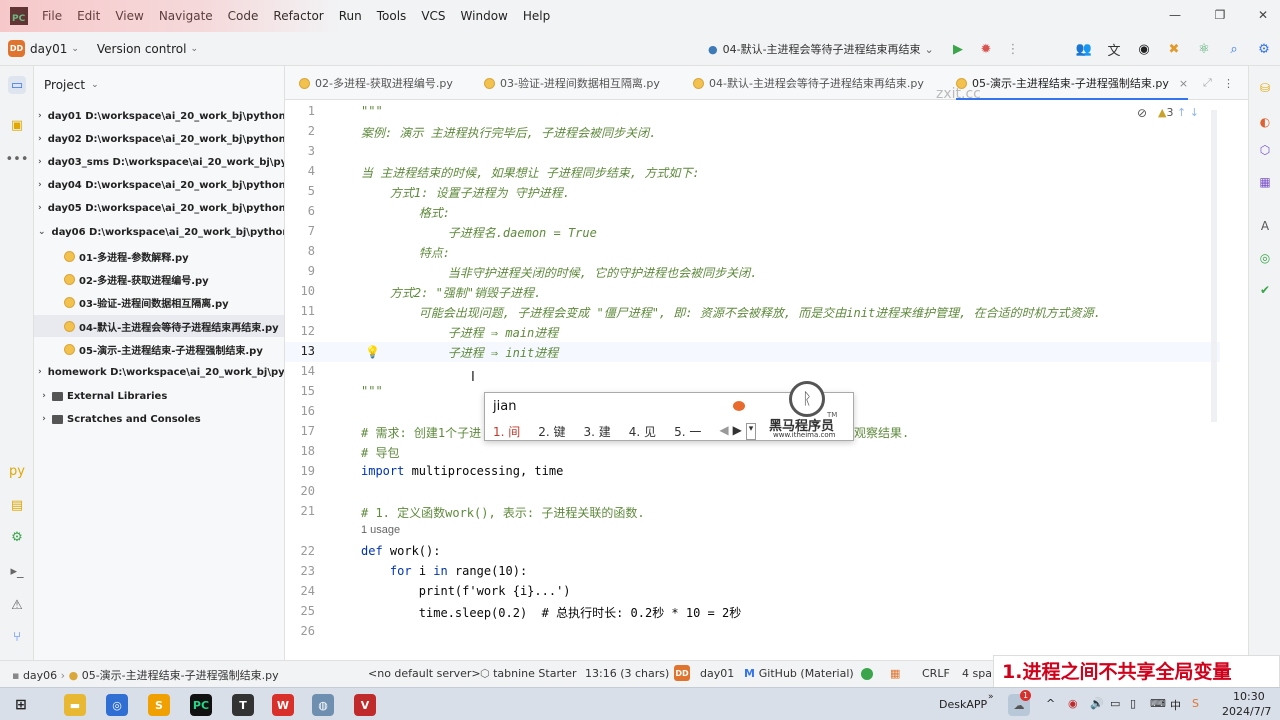 This screenshot has height=720, width=1280. I want to click on tree-folder-item: › Scratches and Consoles, so click(159, 419).